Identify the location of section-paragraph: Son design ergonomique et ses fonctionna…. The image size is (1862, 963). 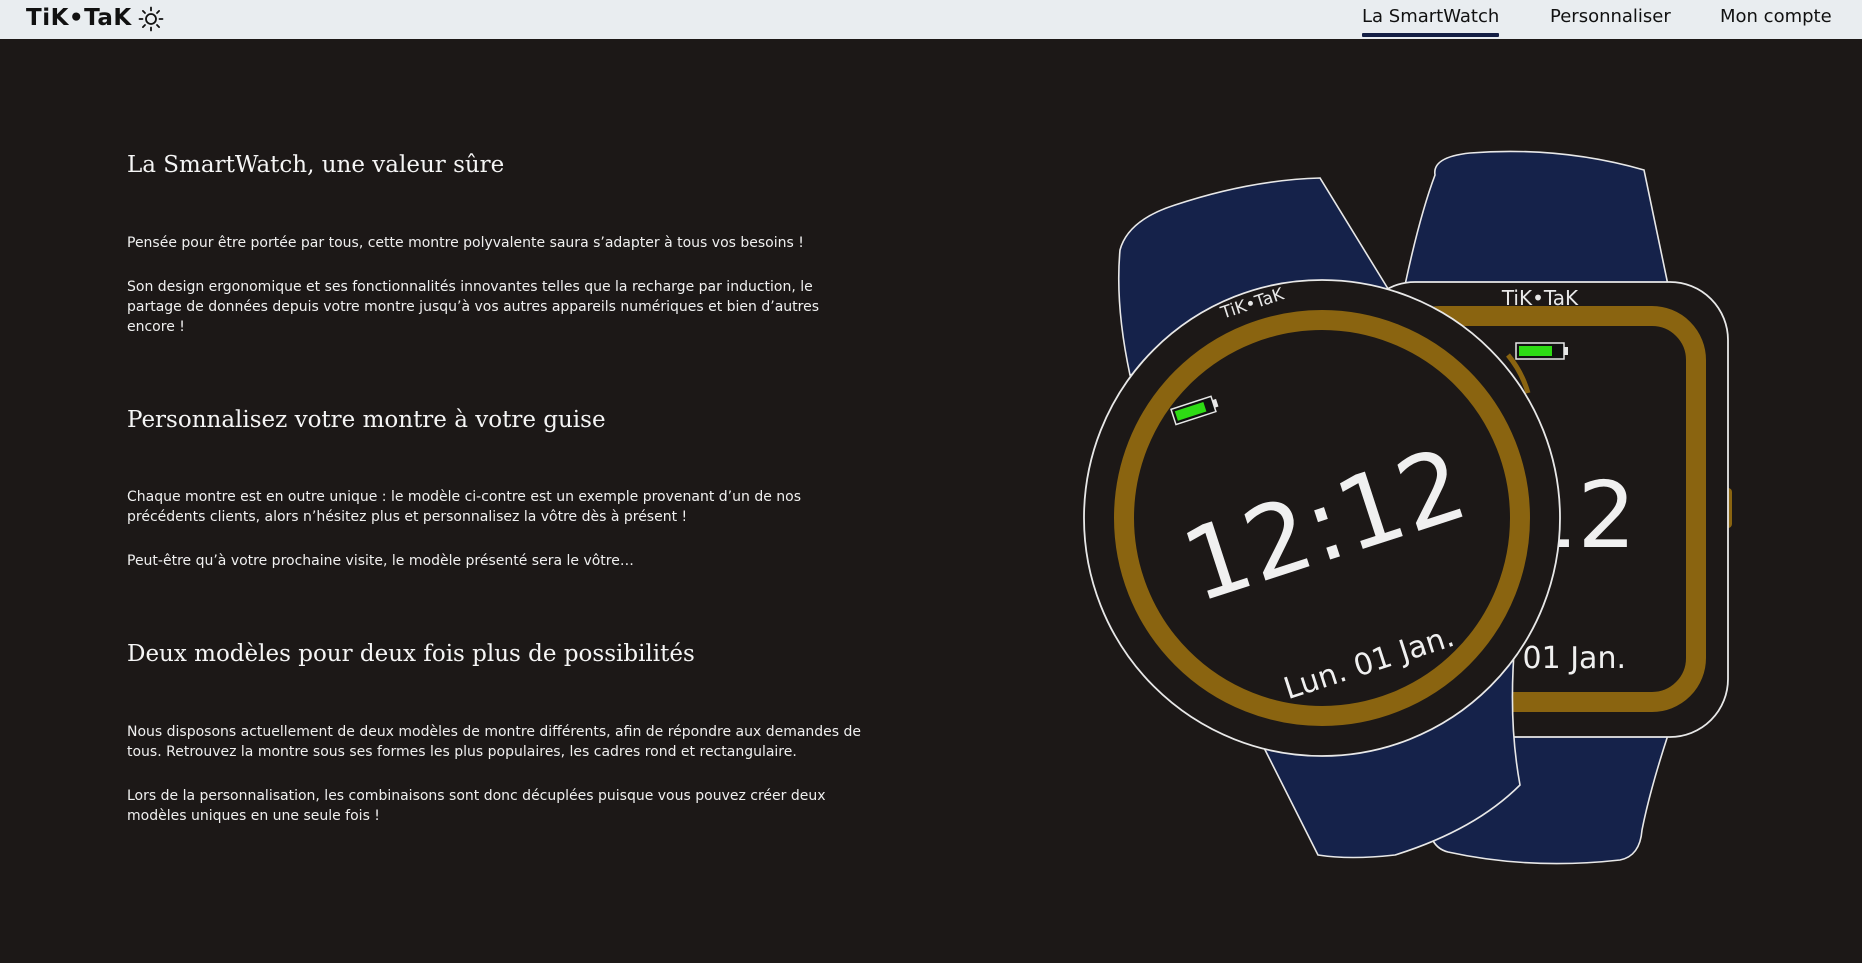
(473, 307).